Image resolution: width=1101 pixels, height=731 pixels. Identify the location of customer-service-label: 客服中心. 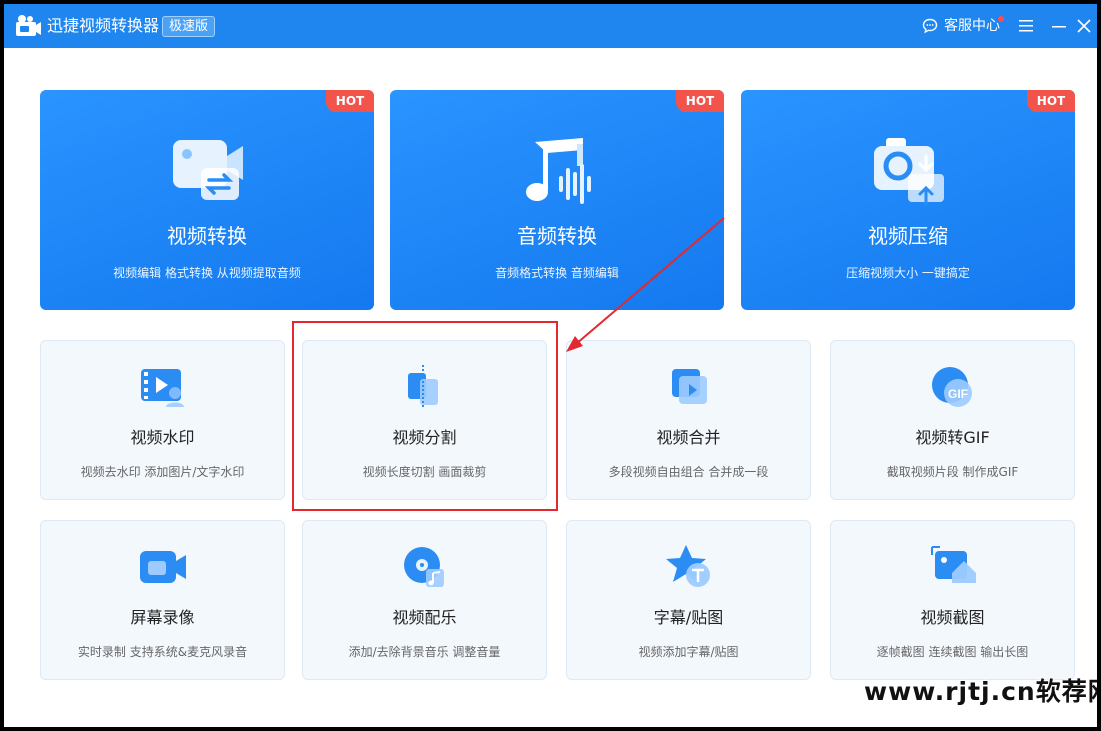
(972, 26).